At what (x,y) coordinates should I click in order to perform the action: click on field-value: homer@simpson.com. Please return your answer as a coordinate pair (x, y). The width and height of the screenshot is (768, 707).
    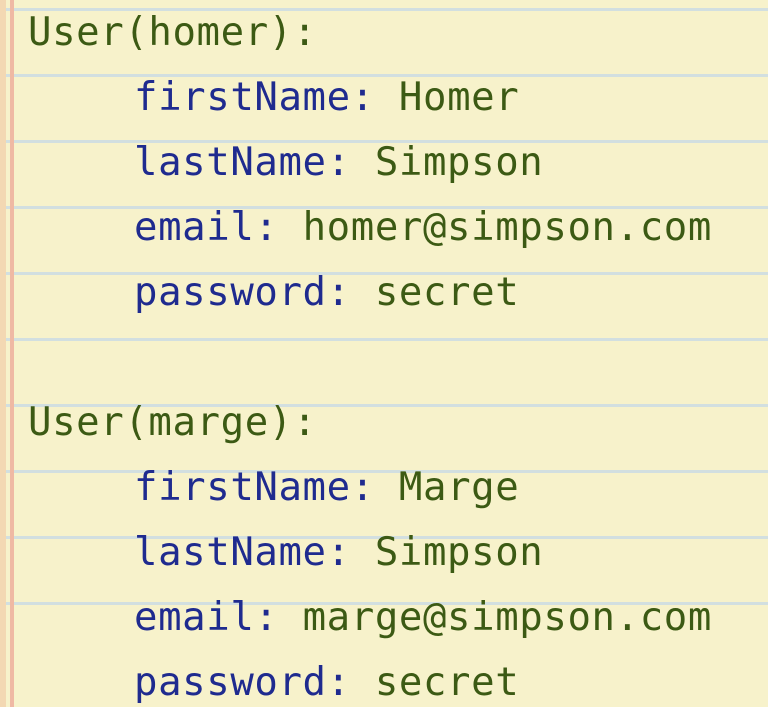
    Looking at the image, I should click on (507, 227).